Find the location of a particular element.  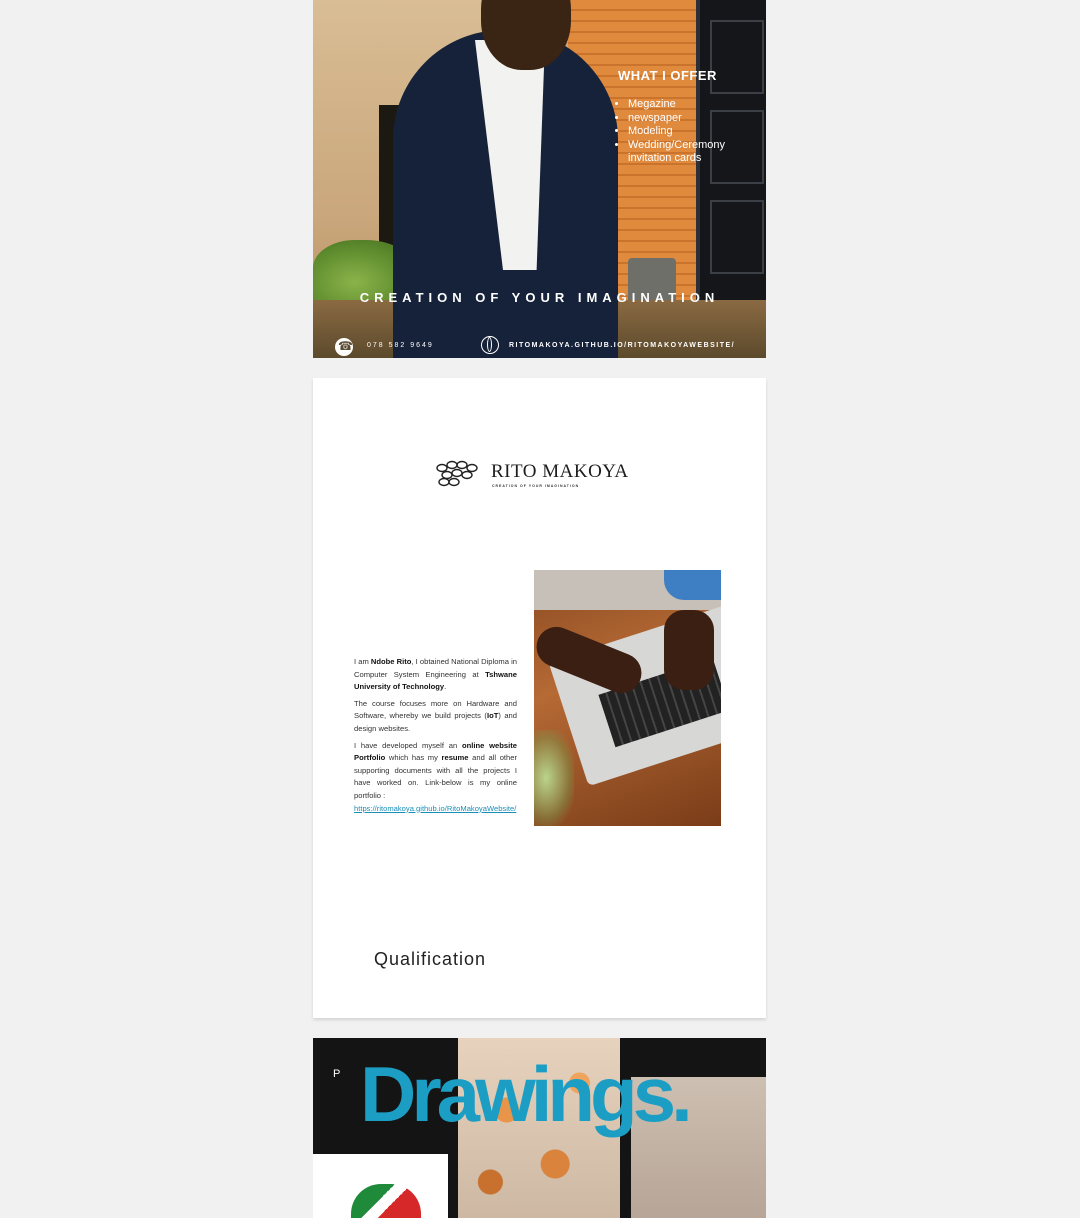

offer-item: newspaper is located at coordinates (693, 119).